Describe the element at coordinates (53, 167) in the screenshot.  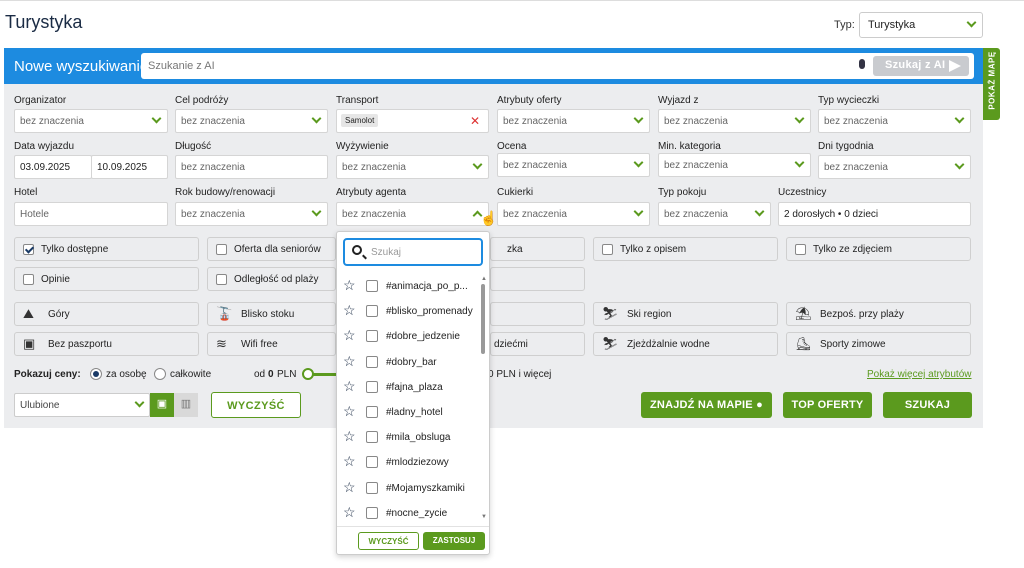
I see `date-from-input: 03.09.2025` at that location.